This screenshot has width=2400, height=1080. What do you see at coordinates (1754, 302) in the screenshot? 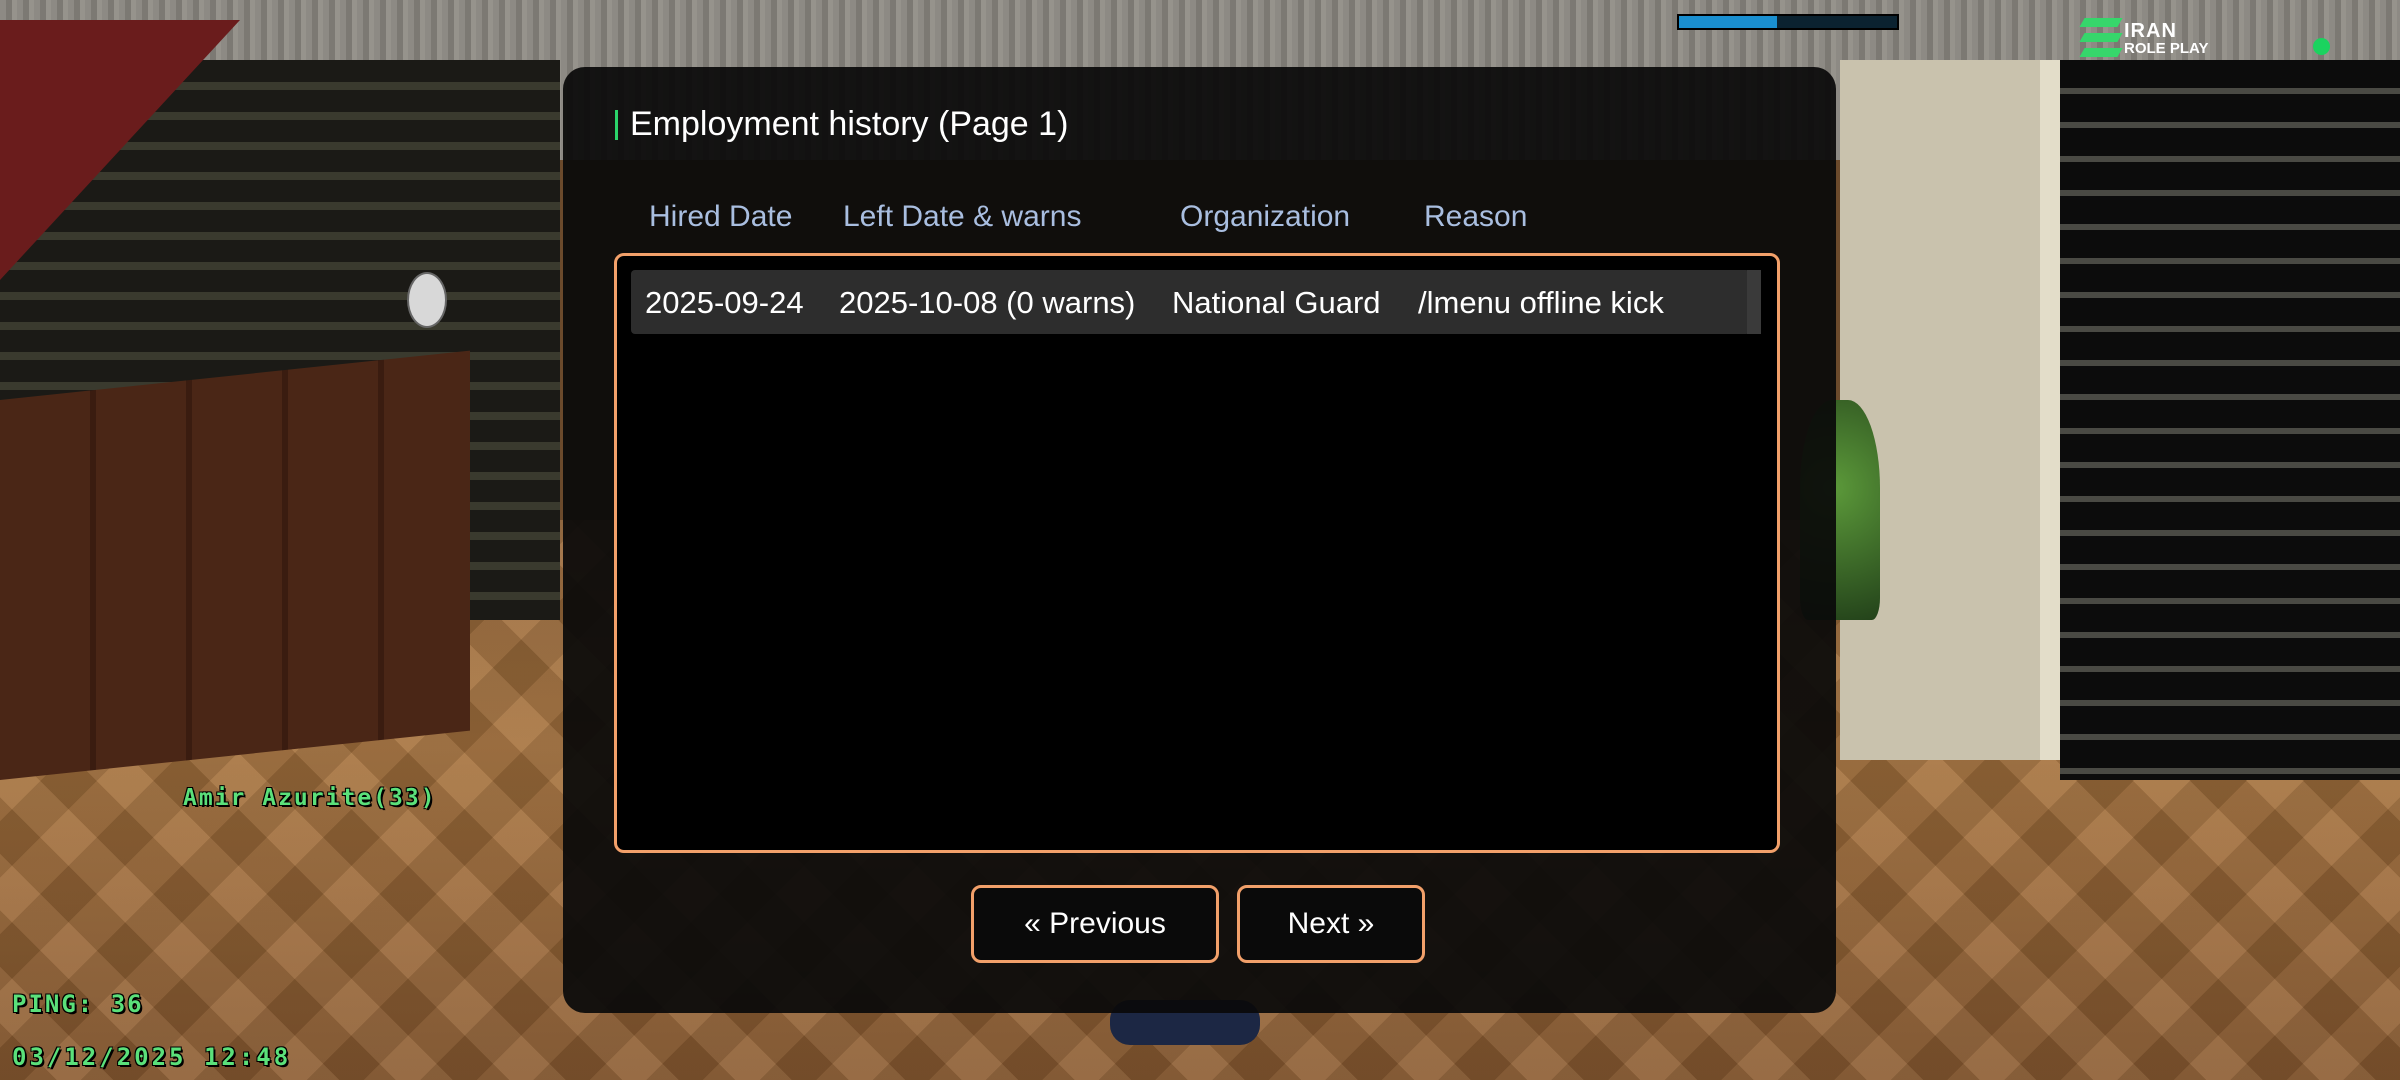
I see `list-scrollbar` at bounding box center [1754, 302].